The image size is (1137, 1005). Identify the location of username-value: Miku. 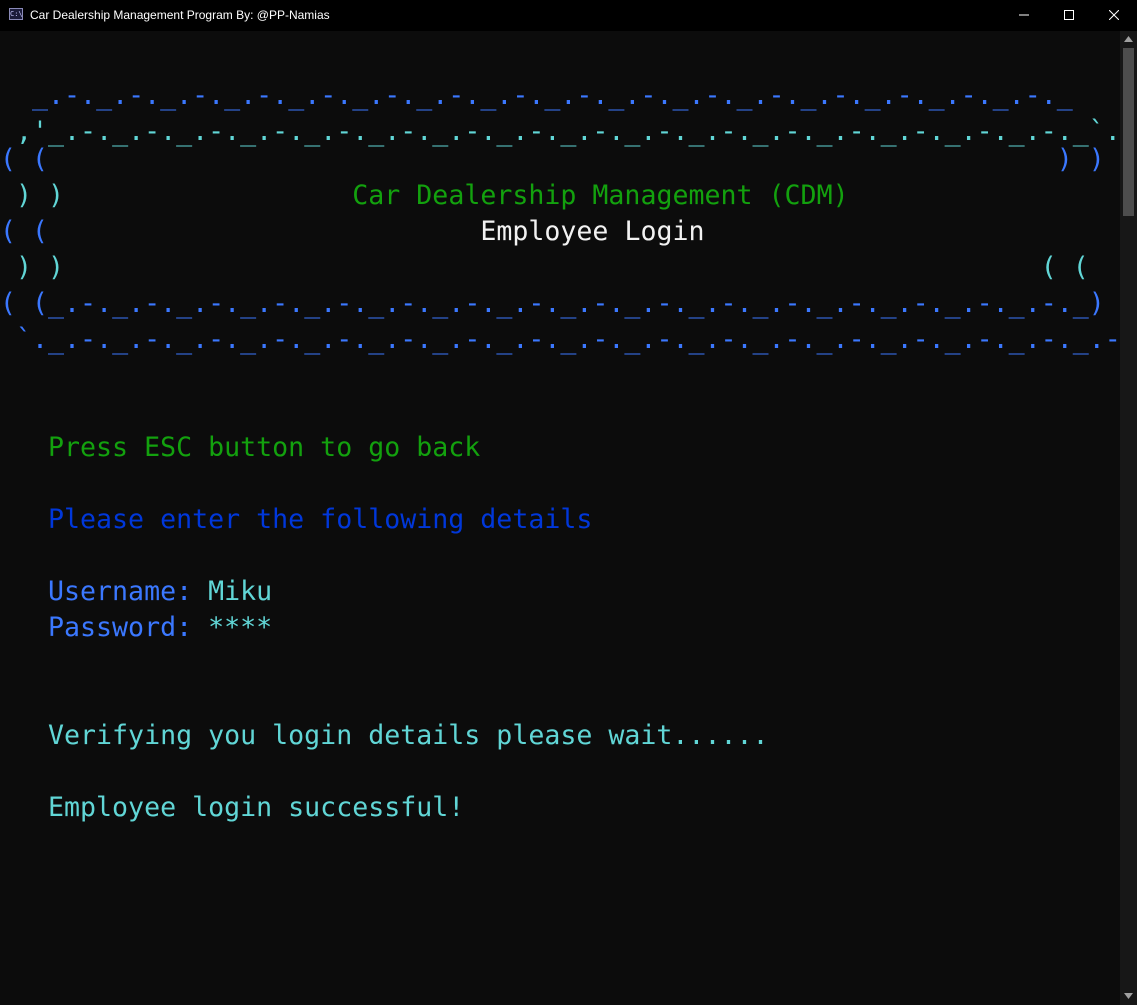
(240, 591).